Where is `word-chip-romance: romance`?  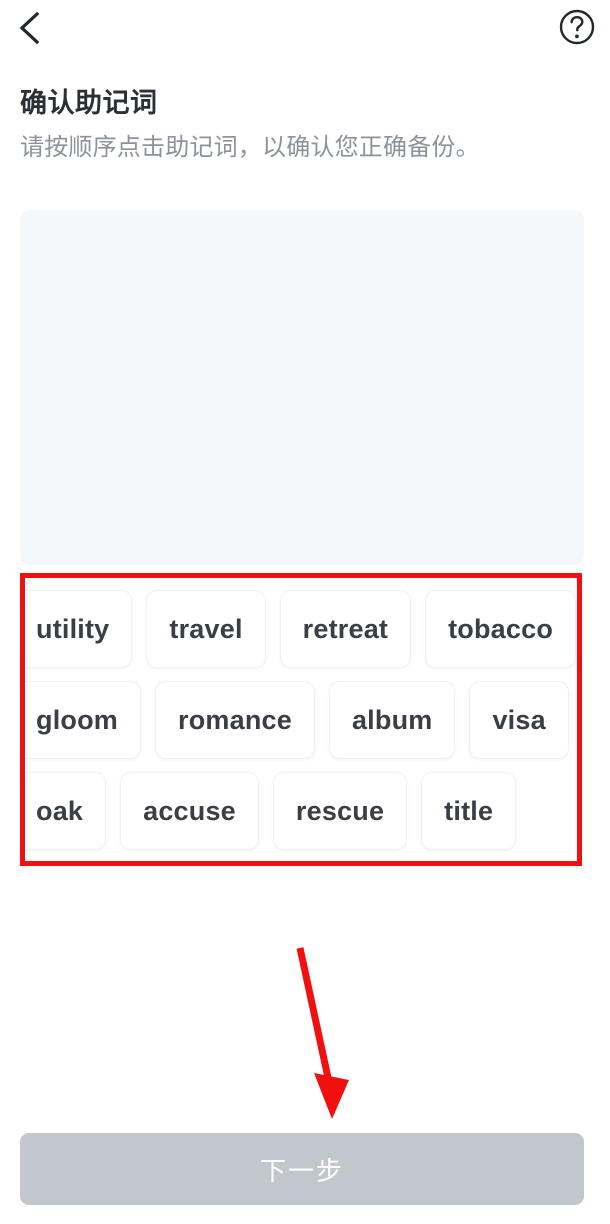 word-chip-romance: romance is located at coordinates (235, 720).